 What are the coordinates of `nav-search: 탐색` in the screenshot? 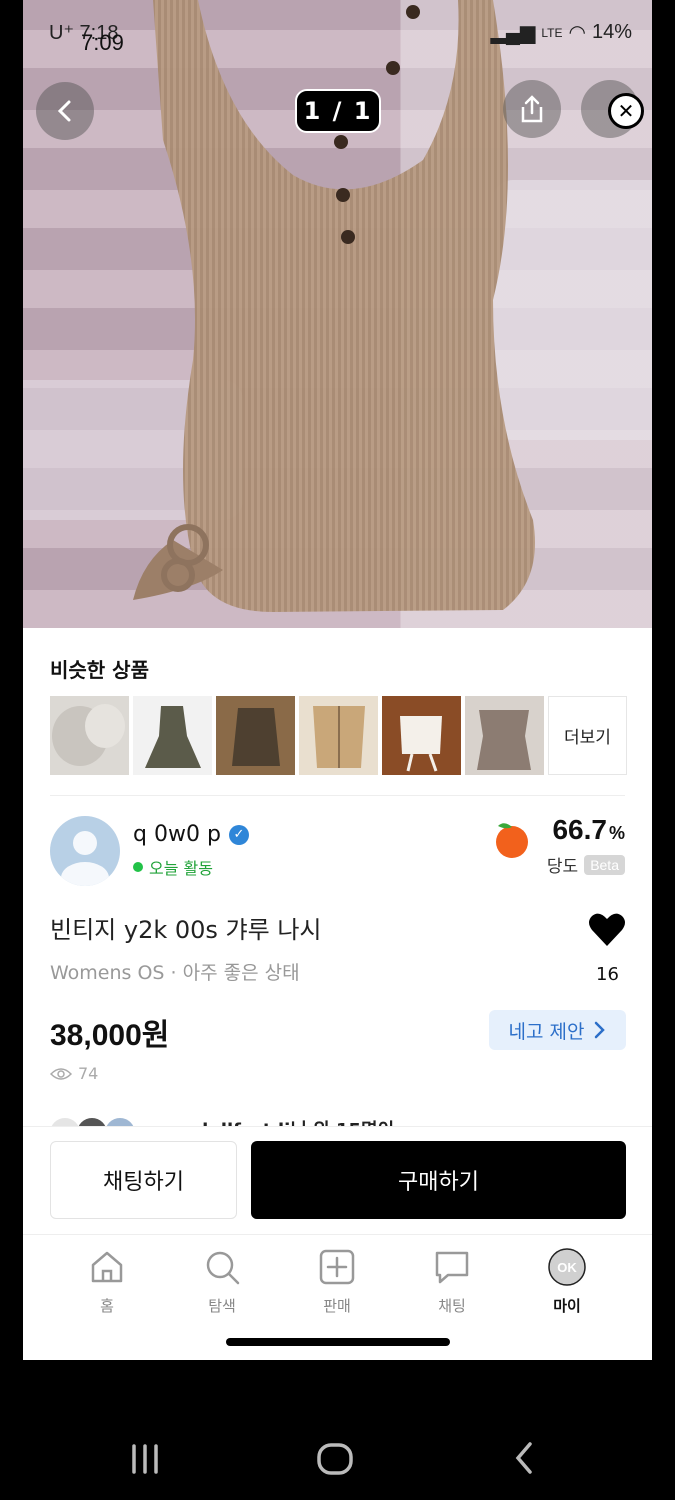 It's located at (222, 1281).